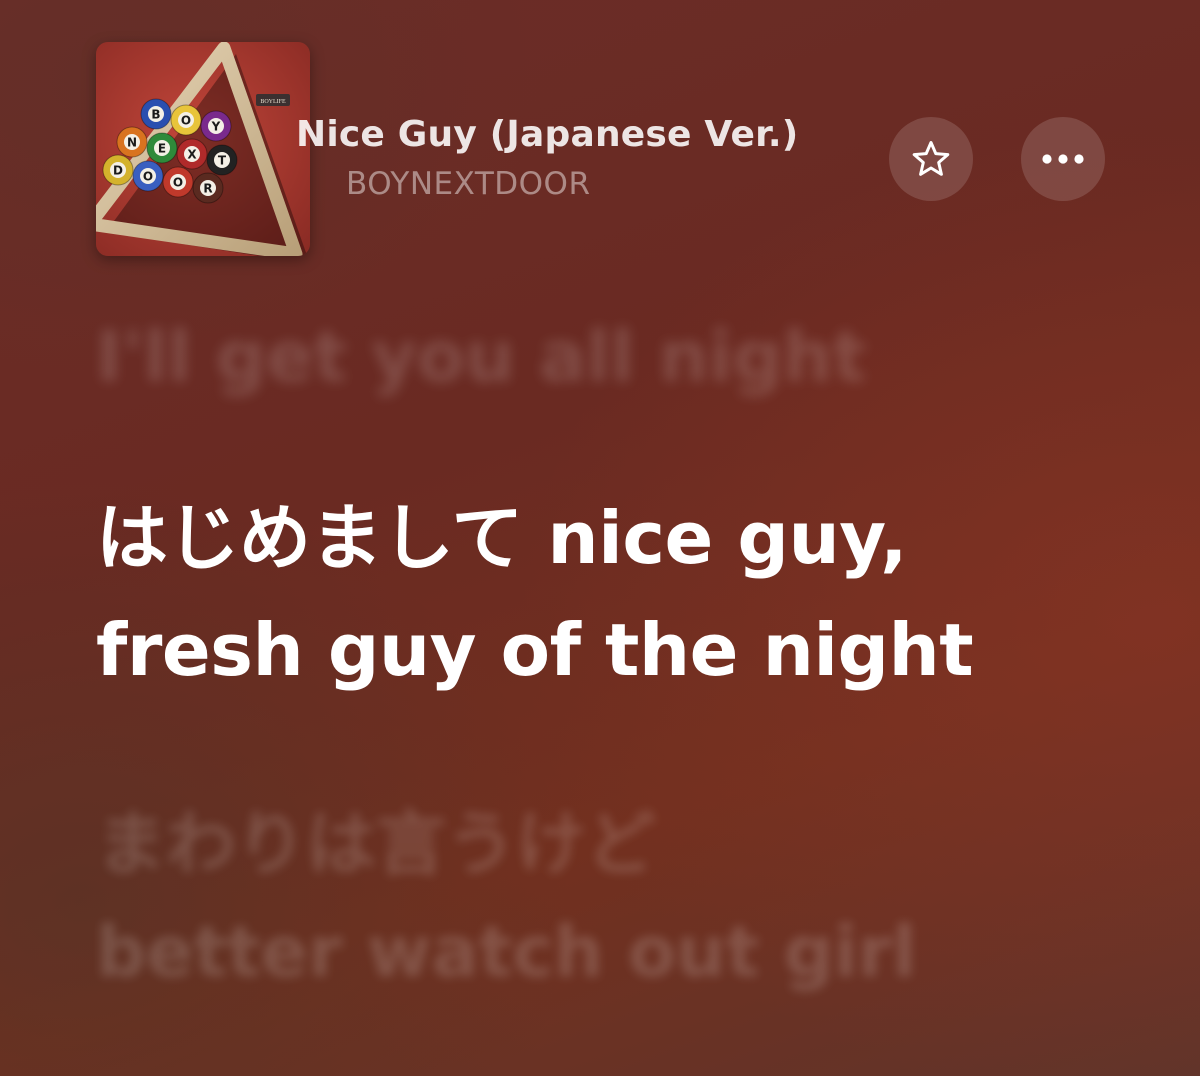 Image resolution: width=1200 pixels, height=1076 pixels. I want to click on lyric-current-part-1: はじめまして nice guy,, so click(501, 538).